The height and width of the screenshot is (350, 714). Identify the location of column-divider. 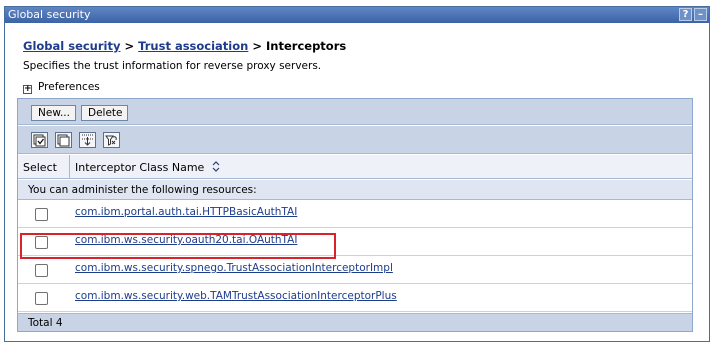
(69, 167).